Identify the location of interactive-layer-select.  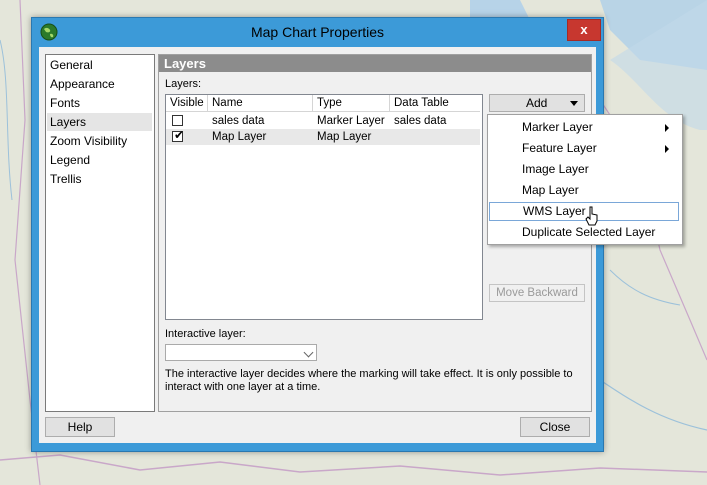
(241, 352).